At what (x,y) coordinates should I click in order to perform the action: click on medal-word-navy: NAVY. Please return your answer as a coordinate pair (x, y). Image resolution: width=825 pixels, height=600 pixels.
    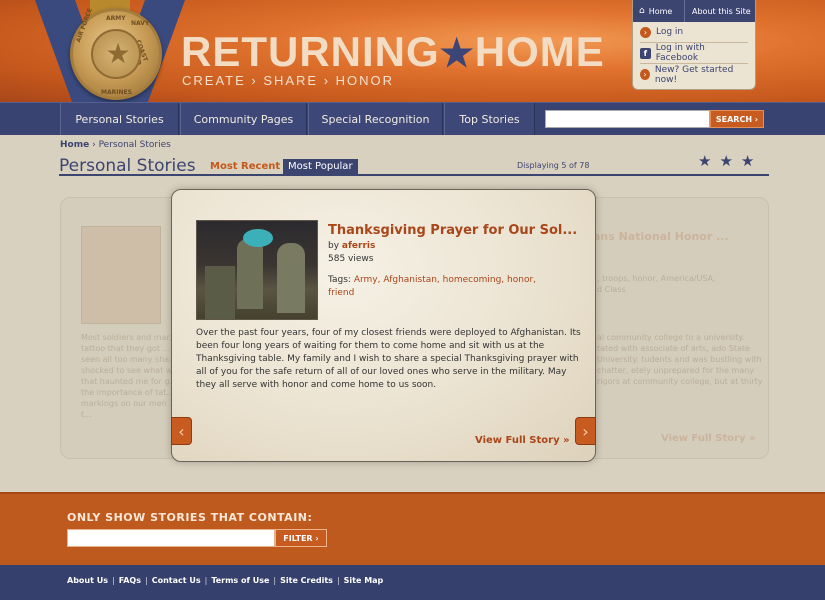
    Looking at the image, I should click on (140, 23).